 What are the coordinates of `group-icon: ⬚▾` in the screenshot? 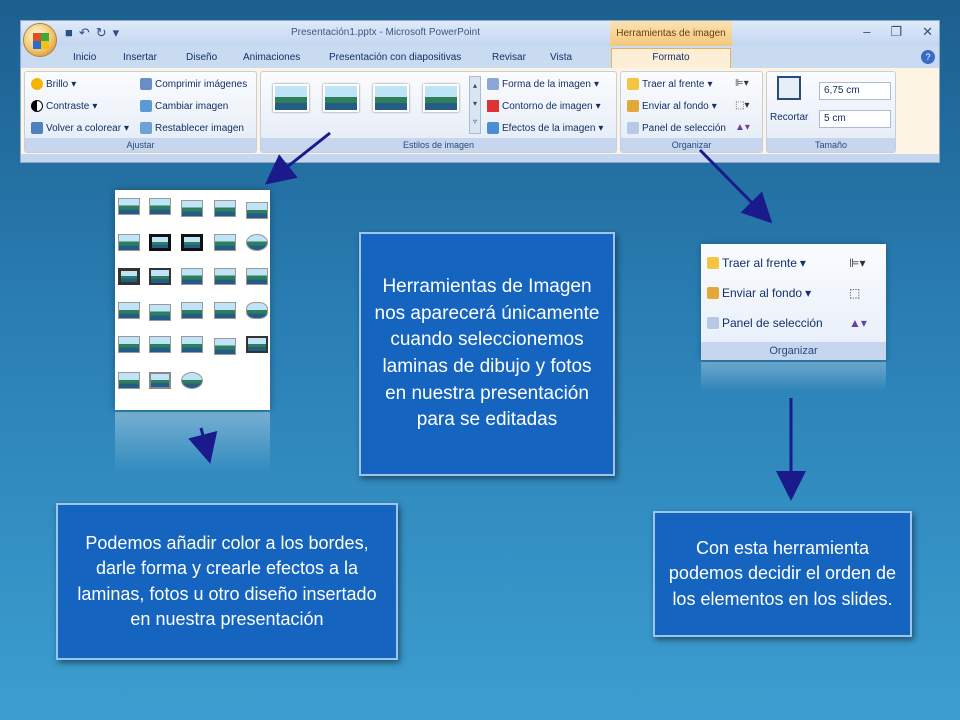 It's located at (742, 105).